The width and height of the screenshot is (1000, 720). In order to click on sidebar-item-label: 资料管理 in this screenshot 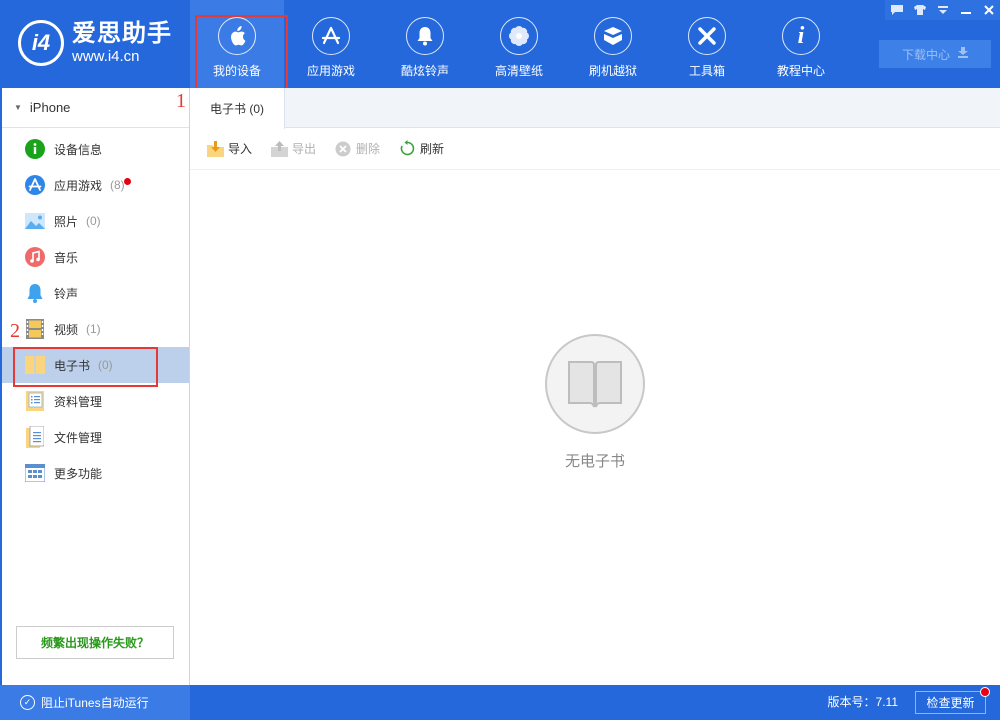, I will do `click(78, 401)`.